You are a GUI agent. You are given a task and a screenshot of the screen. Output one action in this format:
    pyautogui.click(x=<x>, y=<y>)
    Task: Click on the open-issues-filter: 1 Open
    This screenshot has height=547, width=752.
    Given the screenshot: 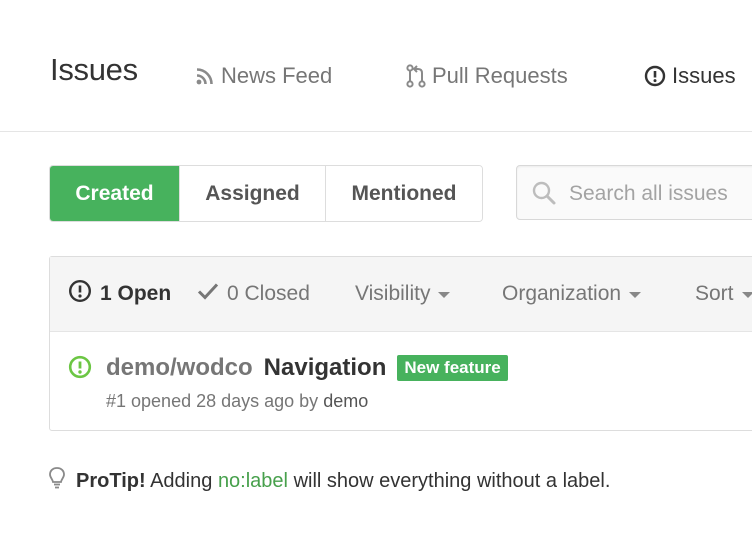 What is the action you would take?
    pyautogui.click(x=120, y=294)
    